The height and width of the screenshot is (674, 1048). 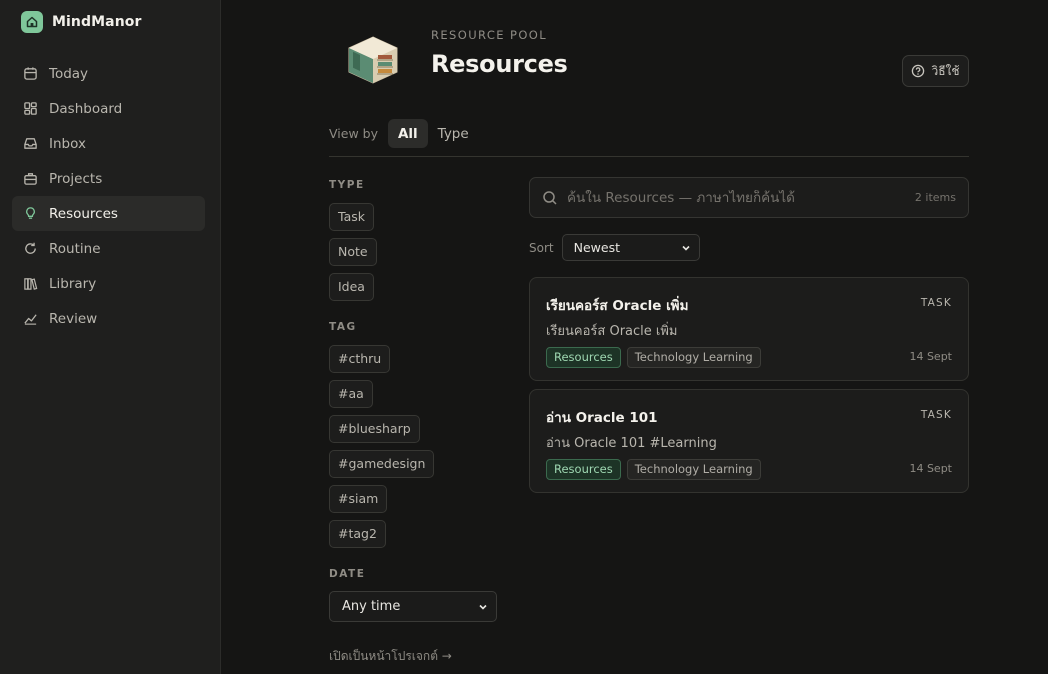 What do you see at coordinates (374, 429) in the screenshot?
I see `tag-chip-bluesharp: #bluesharp` at bounding box center [374, 429].